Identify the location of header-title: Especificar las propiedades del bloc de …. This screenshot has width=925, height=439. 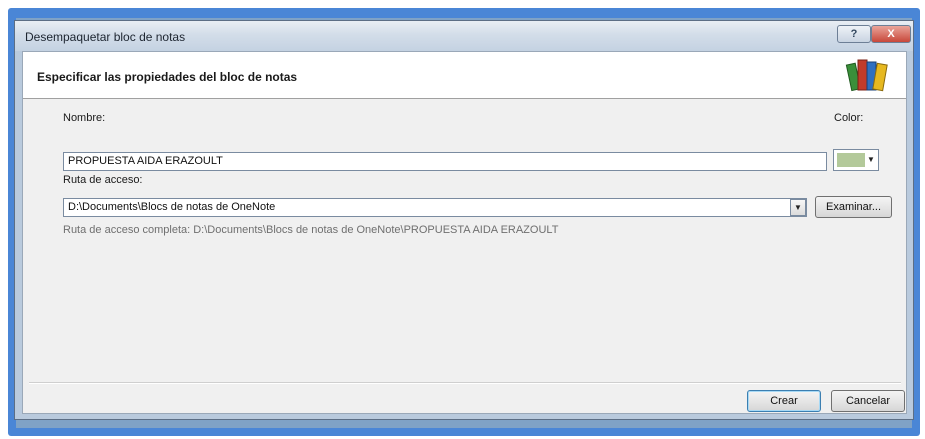
(167, 77).